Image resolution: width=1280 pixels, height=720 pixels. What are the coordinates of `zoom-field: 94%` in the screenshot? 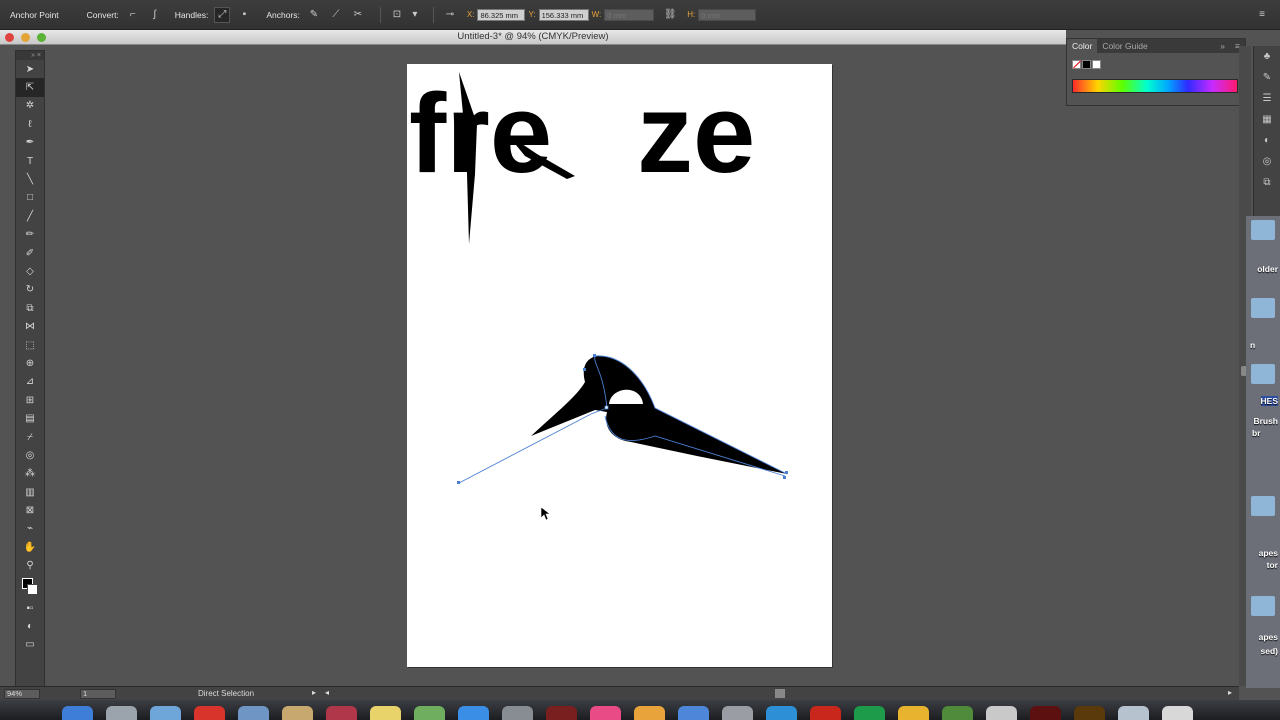 It's located at (22, 693).